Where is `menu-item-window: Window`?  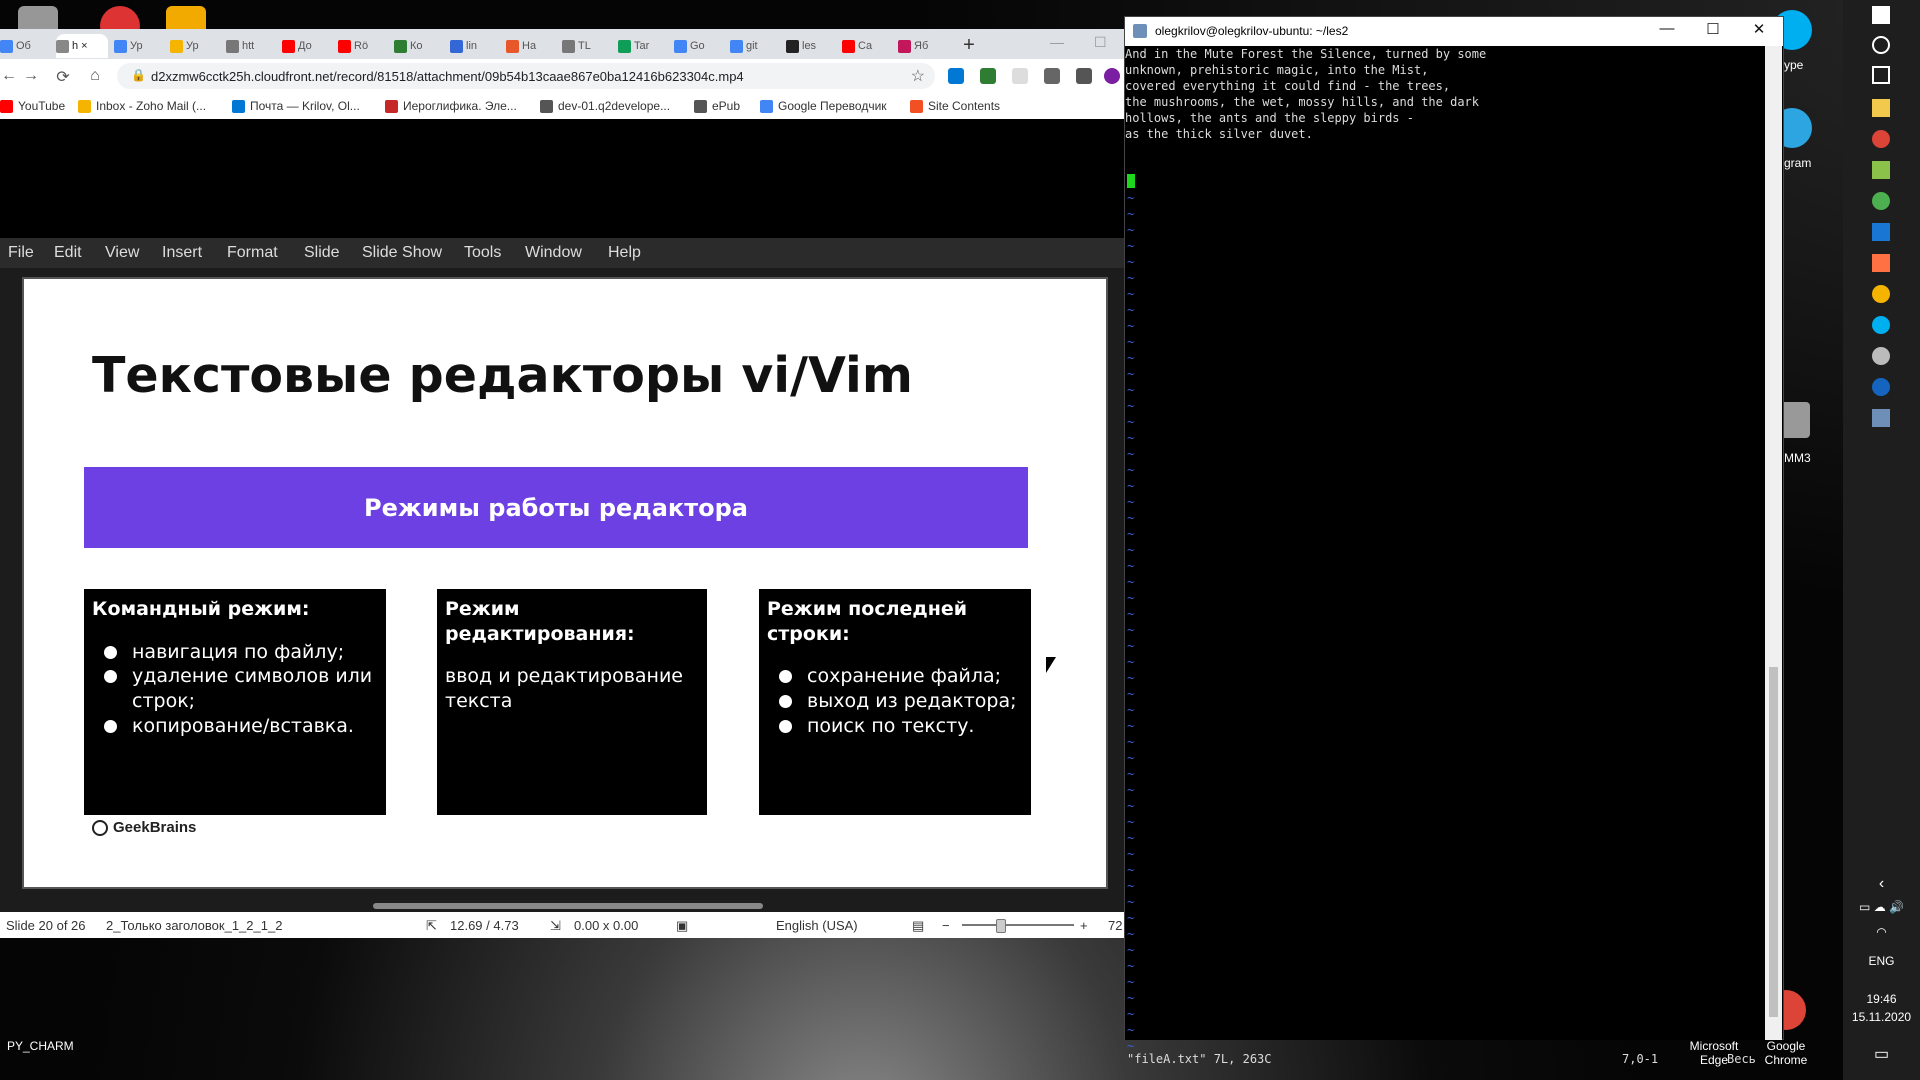
menu-item-window: Window is located at coordinates (553, 253).